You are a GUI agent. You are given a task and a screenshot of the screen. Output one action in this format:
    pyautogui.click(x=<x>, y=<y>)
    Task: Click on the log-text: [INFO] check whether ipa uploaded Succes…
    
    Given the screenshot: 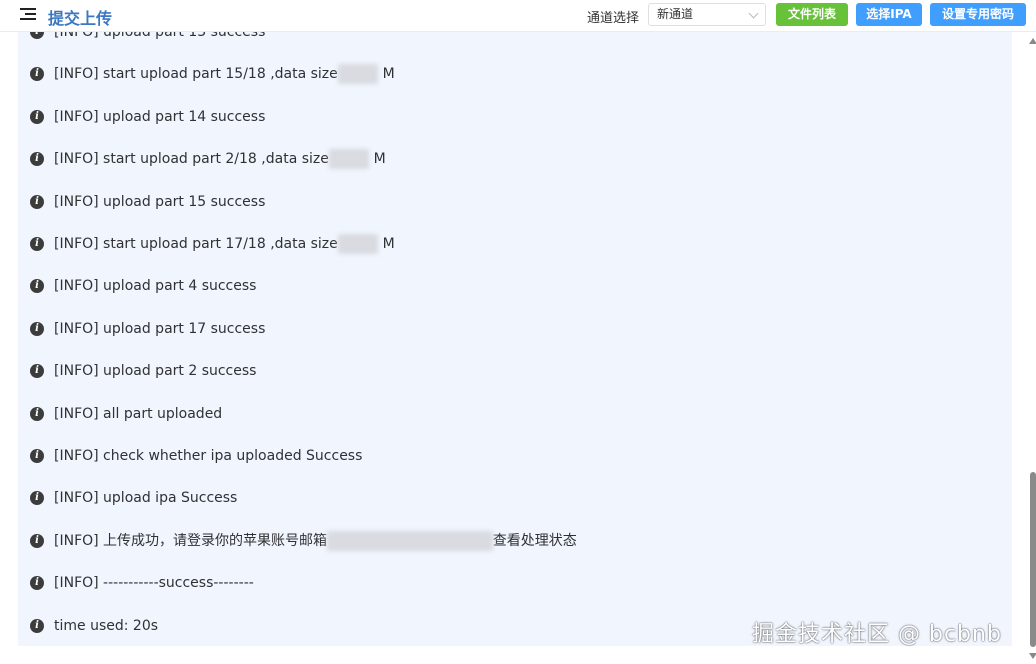 What is the action you would take?
    pyautogui.click(x=208, y=456)
    